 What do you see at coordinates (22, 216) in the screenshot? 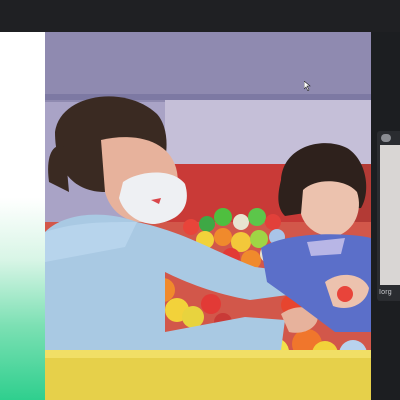
I see `shared-content-panel` at bounding box center [22, 216].